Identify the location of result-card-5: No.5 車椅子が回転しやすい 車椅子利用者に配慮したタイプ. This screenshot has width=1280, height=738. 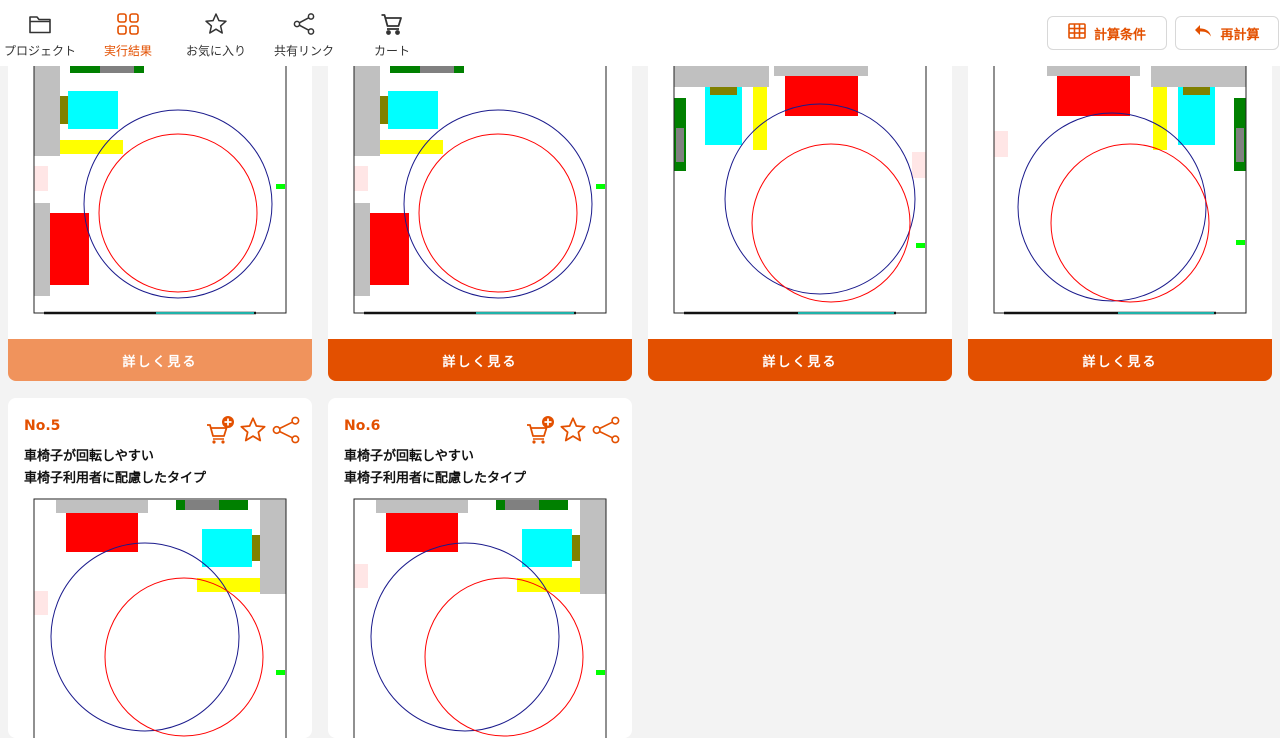
(160, 568).